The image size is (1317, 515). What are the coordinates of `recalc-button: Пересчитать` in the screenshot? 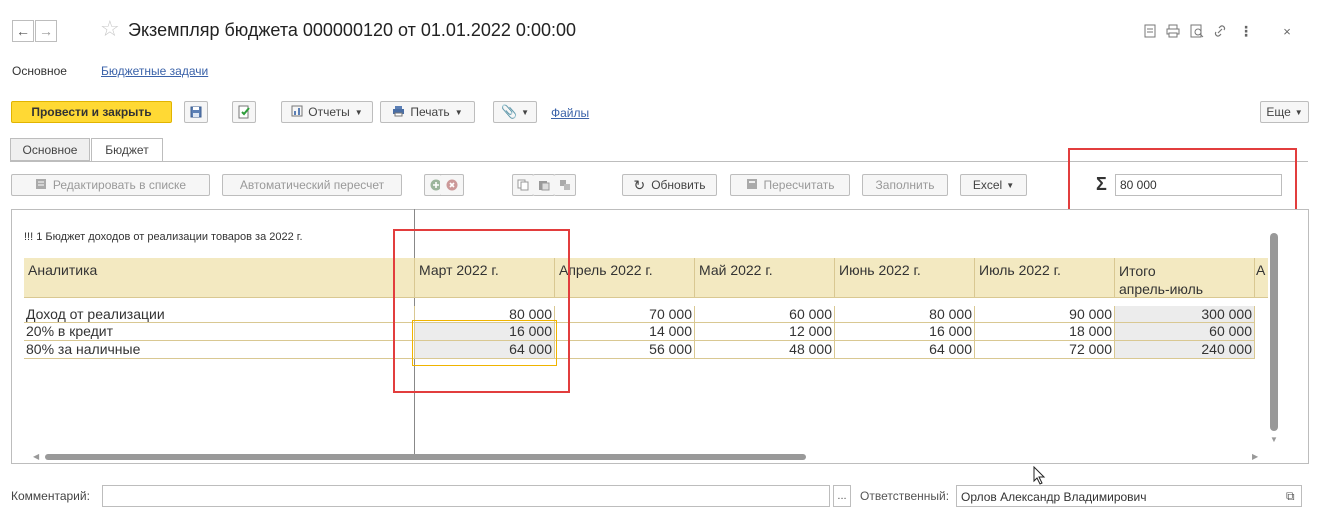 It's located at (790, 185).